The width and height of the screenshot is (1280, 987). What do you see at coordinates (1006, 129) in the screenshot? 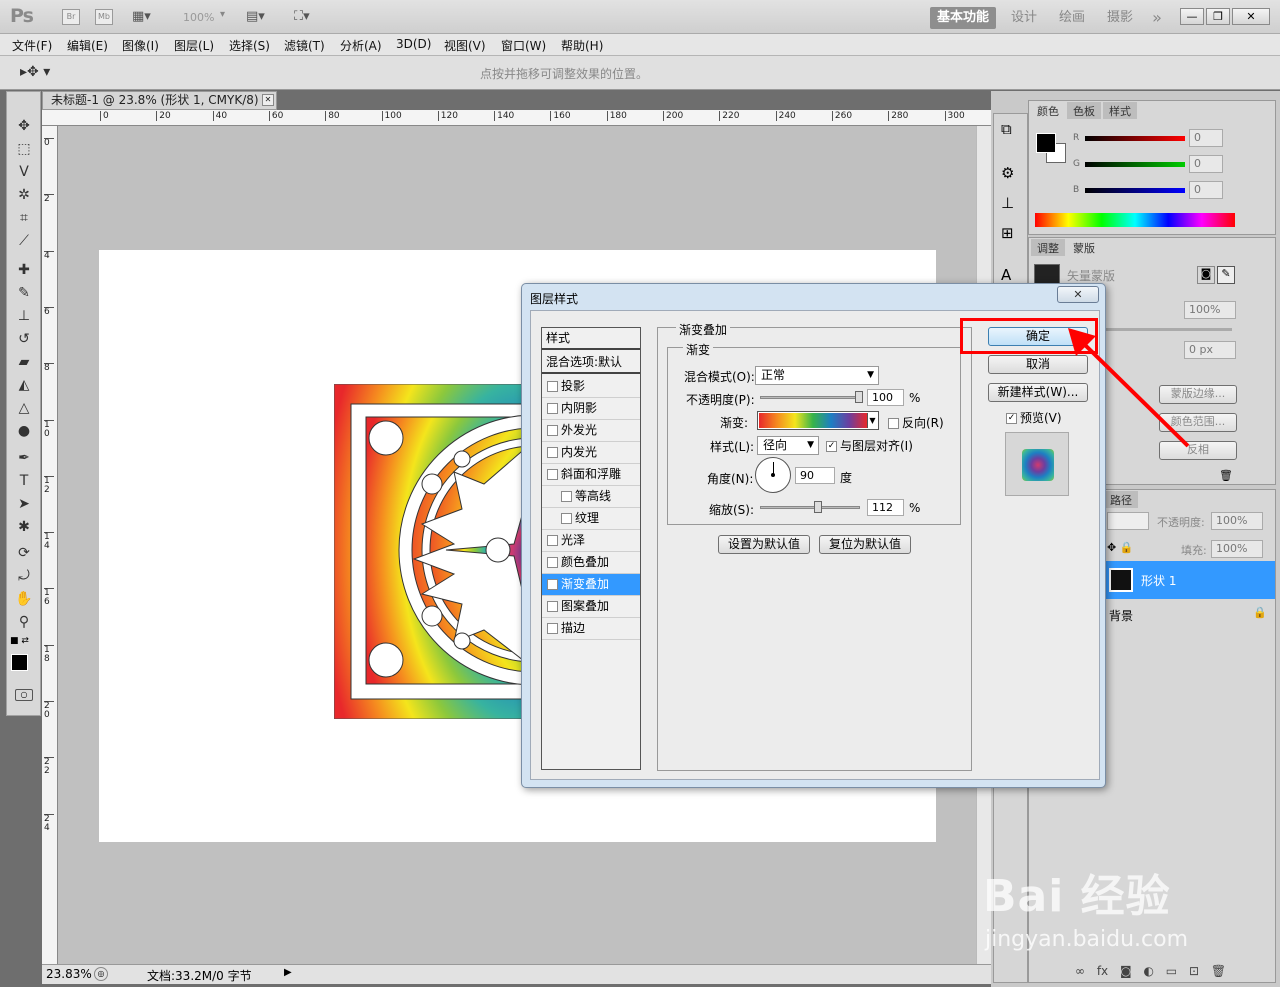
I see `history-panel-icon: ⧉` at bounding box center [1006, 129].